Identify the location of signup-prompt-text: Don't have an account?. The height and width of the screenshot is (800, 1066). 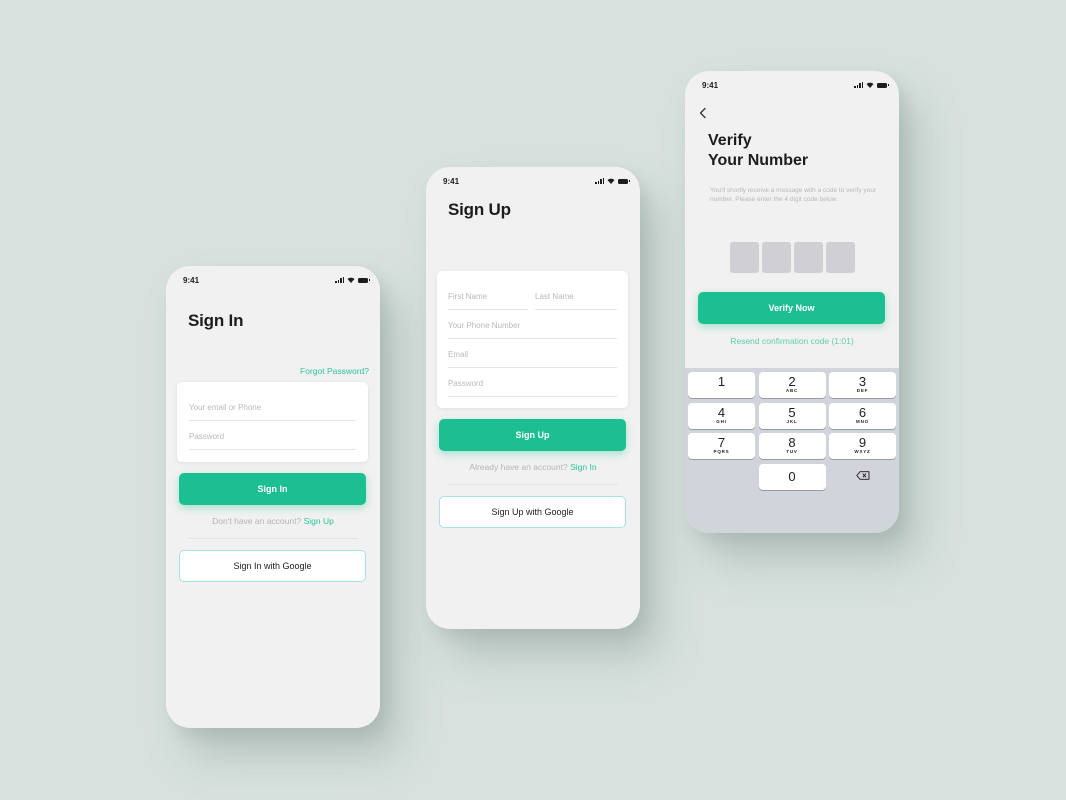
(257, 521).